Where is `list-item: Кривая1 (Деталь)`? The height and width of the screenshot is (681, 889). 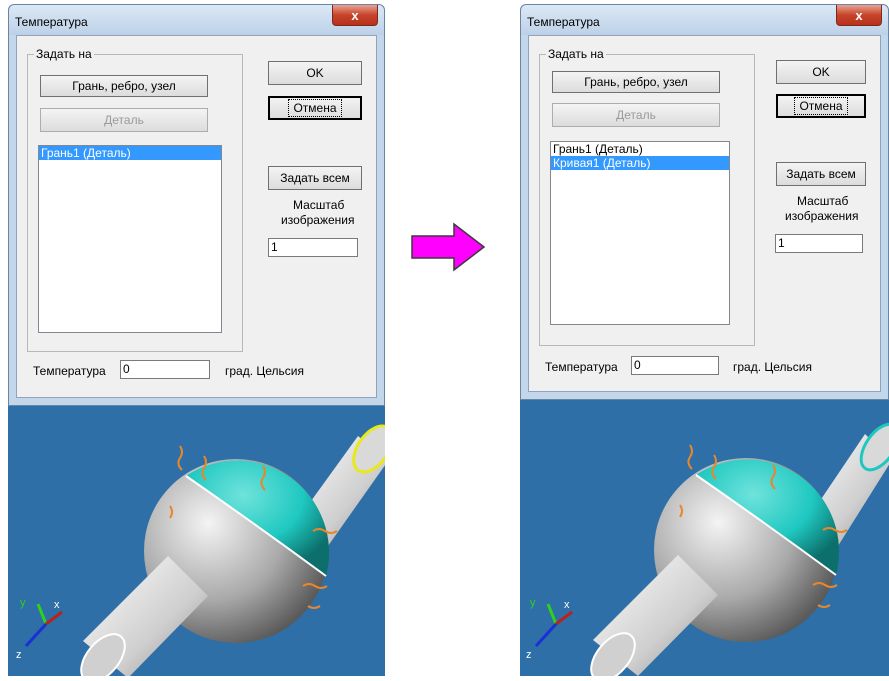
list-item: Кривая1 (Деталь) is located at coordinates (640, 163).